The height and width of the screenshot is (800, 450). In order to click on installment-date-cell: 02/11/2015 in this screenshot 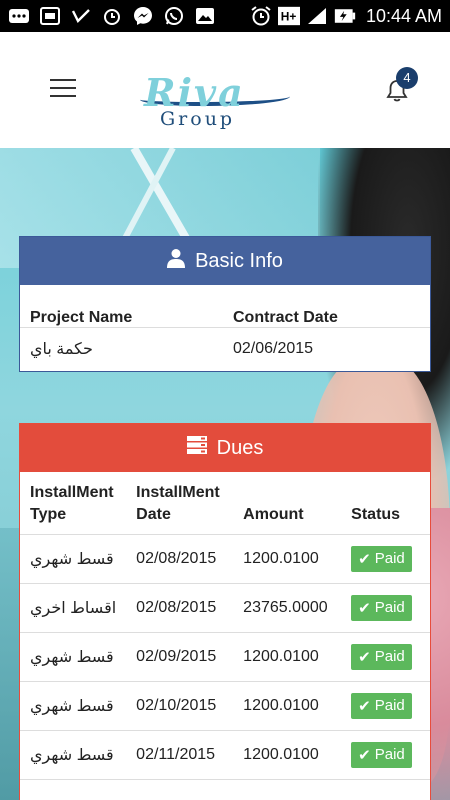, I will do `click(180, 755)`.